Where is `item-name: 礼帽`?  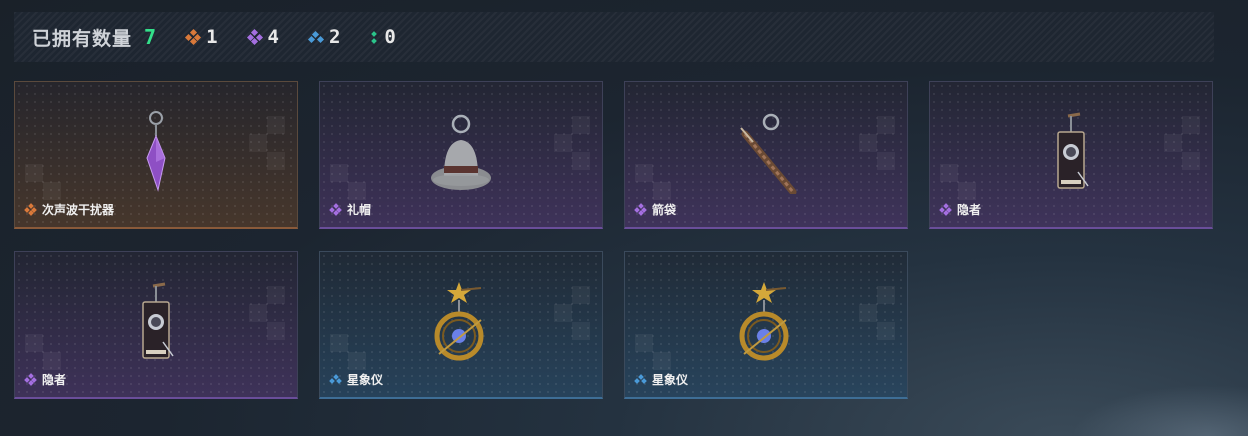
item-name: 礼帽 is located at coordinates (359, 210).